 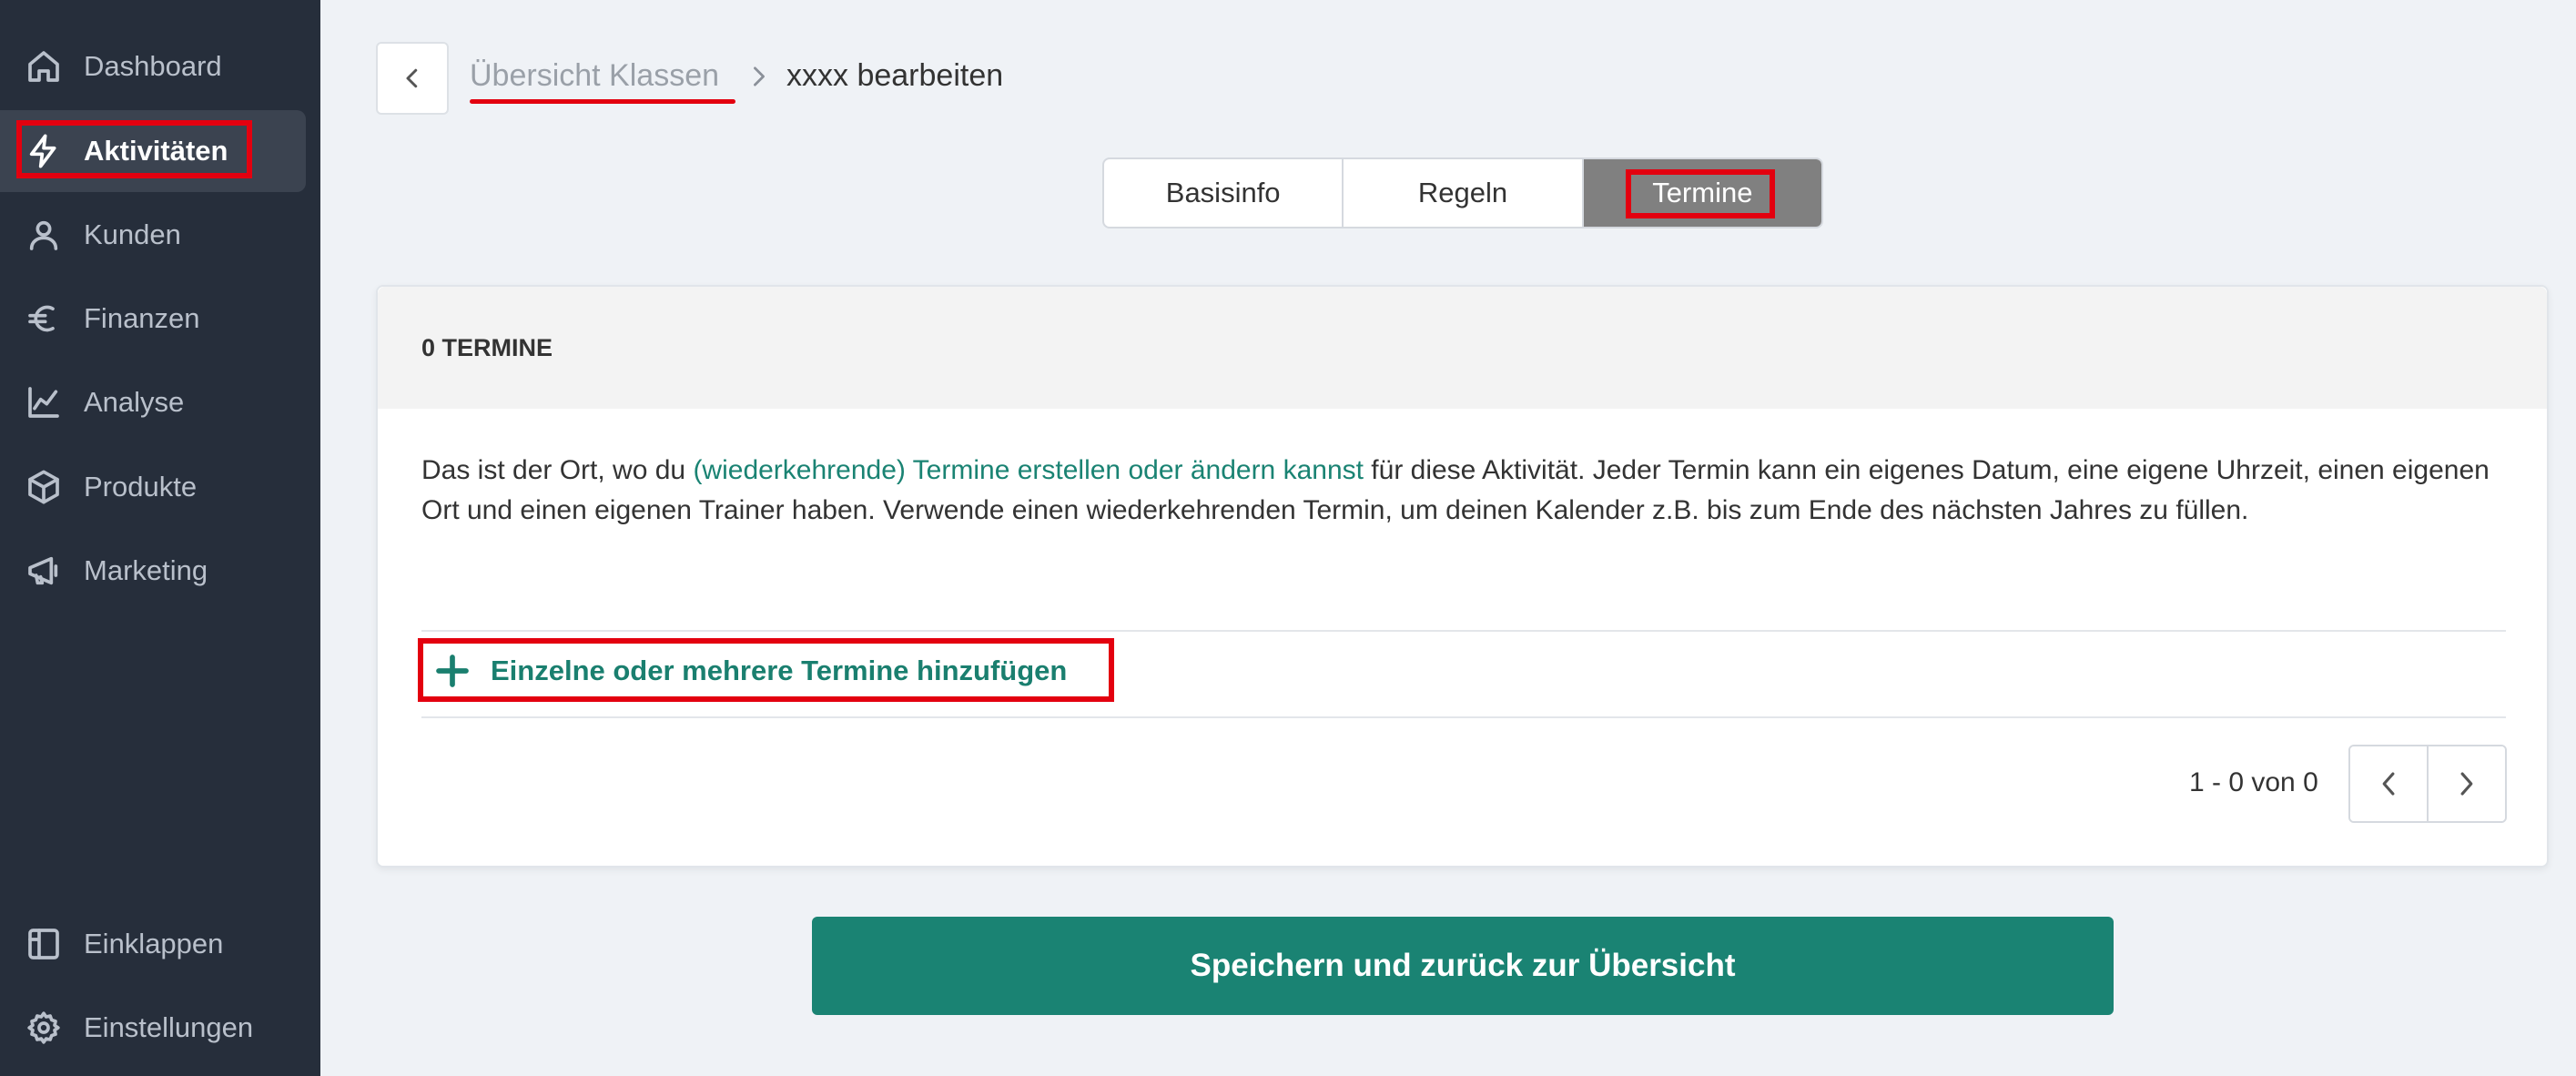 I want to click on tab-regeln: Regeln, so click(x=1464, y=193).